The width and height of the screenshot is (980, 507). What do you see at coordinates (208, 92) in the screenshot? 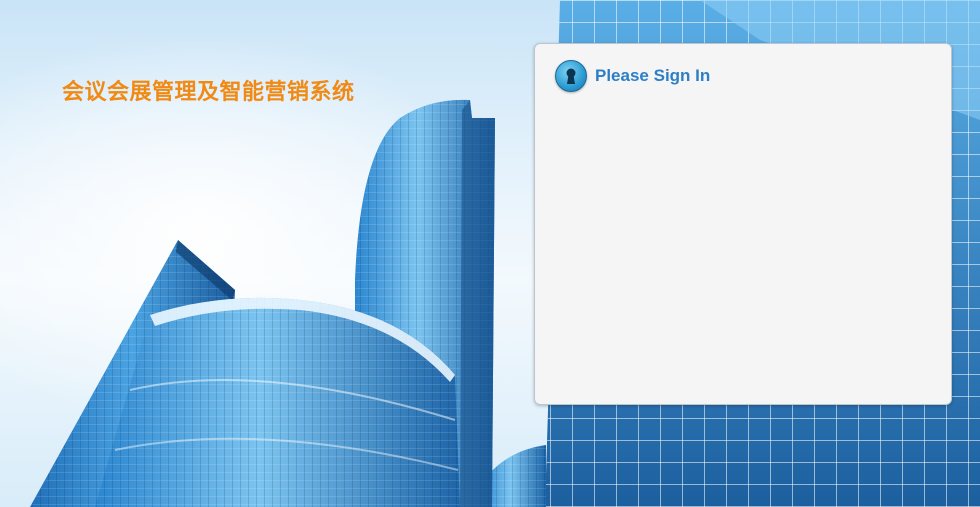
I see `app-title: 会议会展管理及智能营销系统` at bounding box center [208, 92].